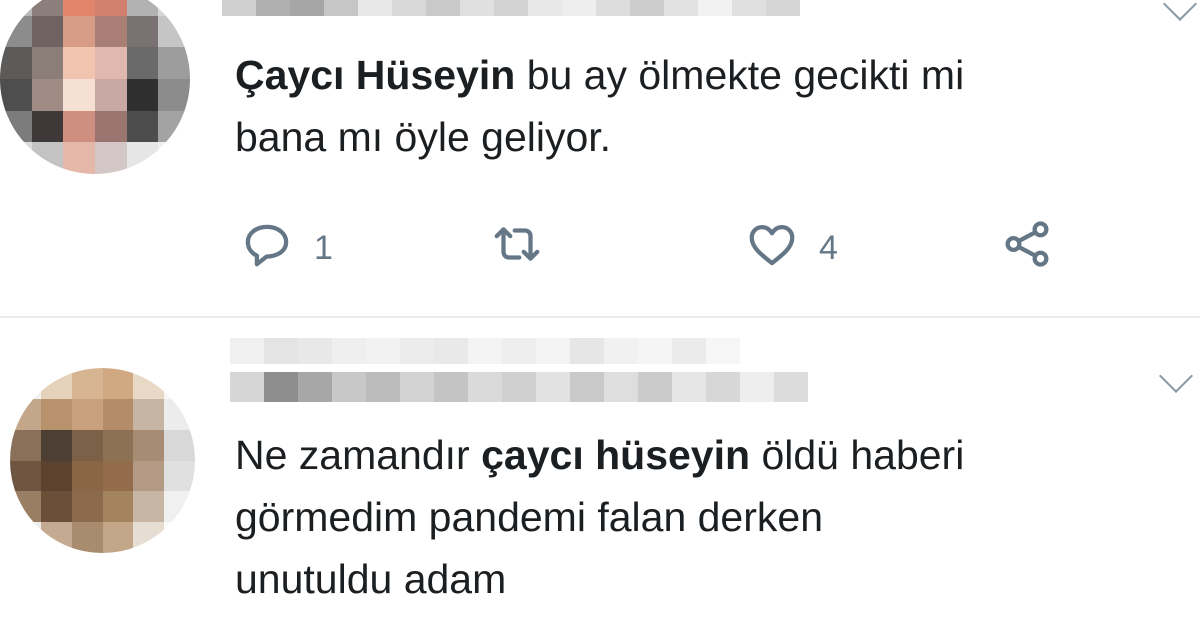 The height and width of the screenshot is (628, 1200). I want to click on retweet-icon, so click(517, 248).